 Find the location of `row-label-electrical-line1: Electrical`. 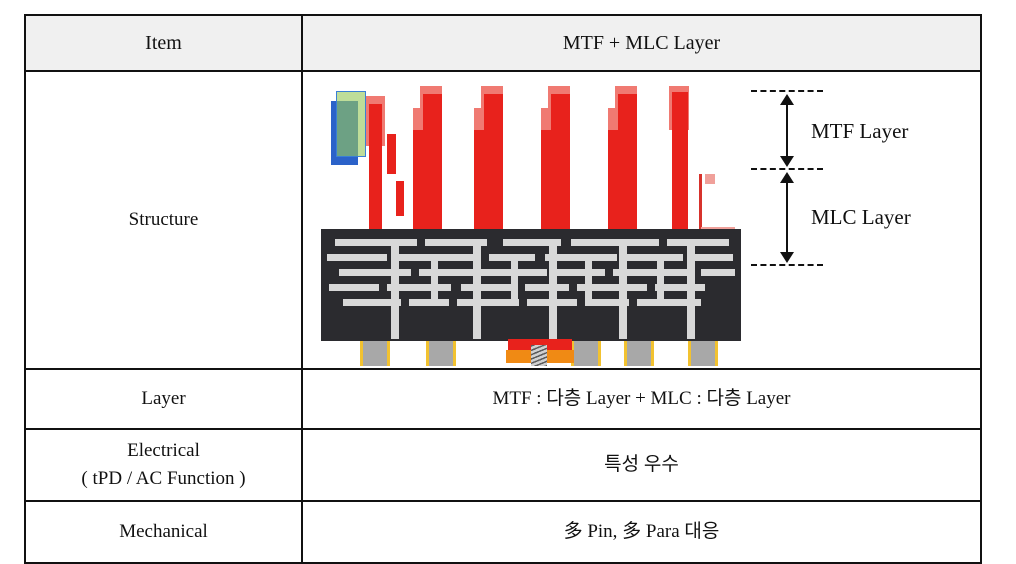

row-label-electrical-line1: Electrical is located at coordinates (163, 451).